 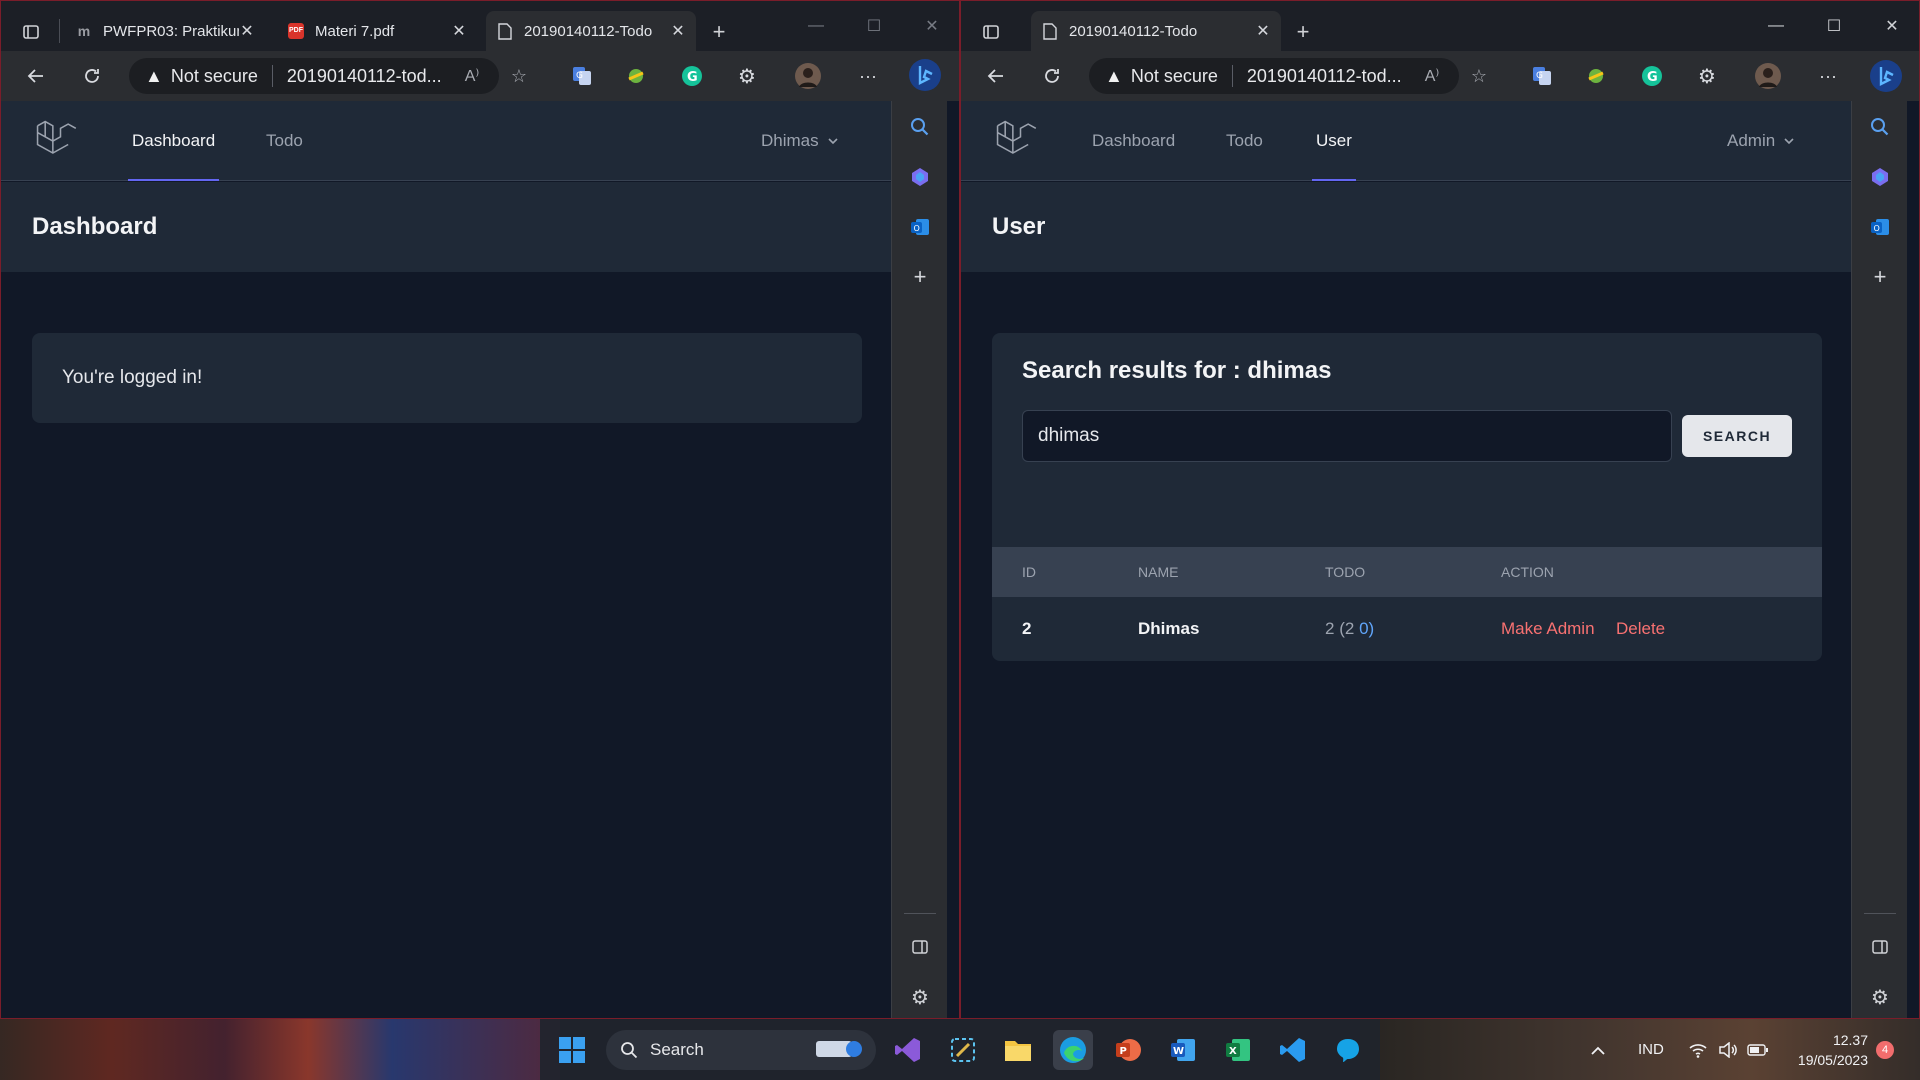 What do you see at coordinates (1761, 141) in the screenshot?
I see `user-menu-dropdown: Admin` at bounding box center [1761, 141].